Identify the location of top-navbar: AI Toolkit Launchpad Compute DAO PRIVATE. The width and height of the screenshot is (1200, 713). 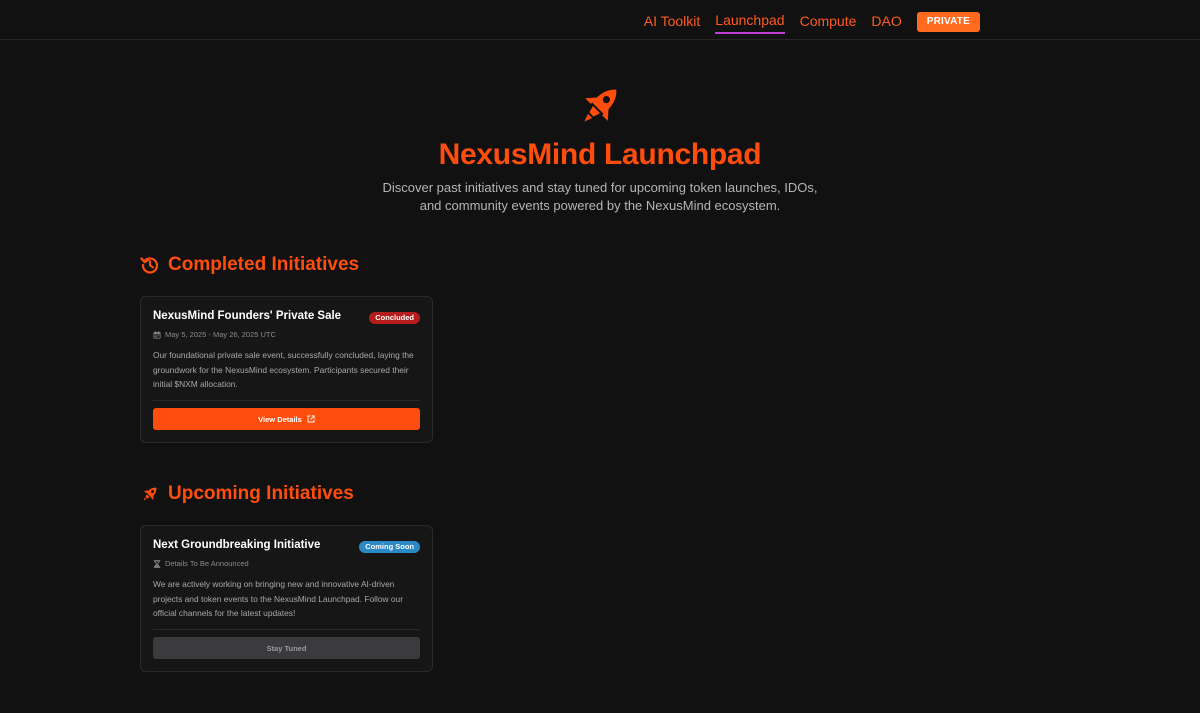
(600, 20).